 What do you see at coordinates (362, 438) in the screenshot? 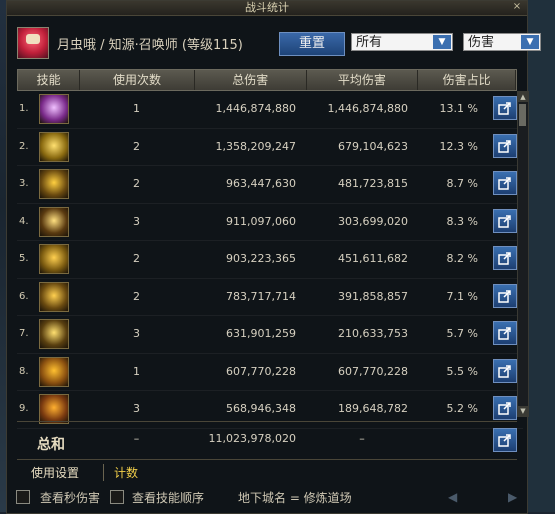
I see `summary-avg: –` at bounding box center [362, 438].